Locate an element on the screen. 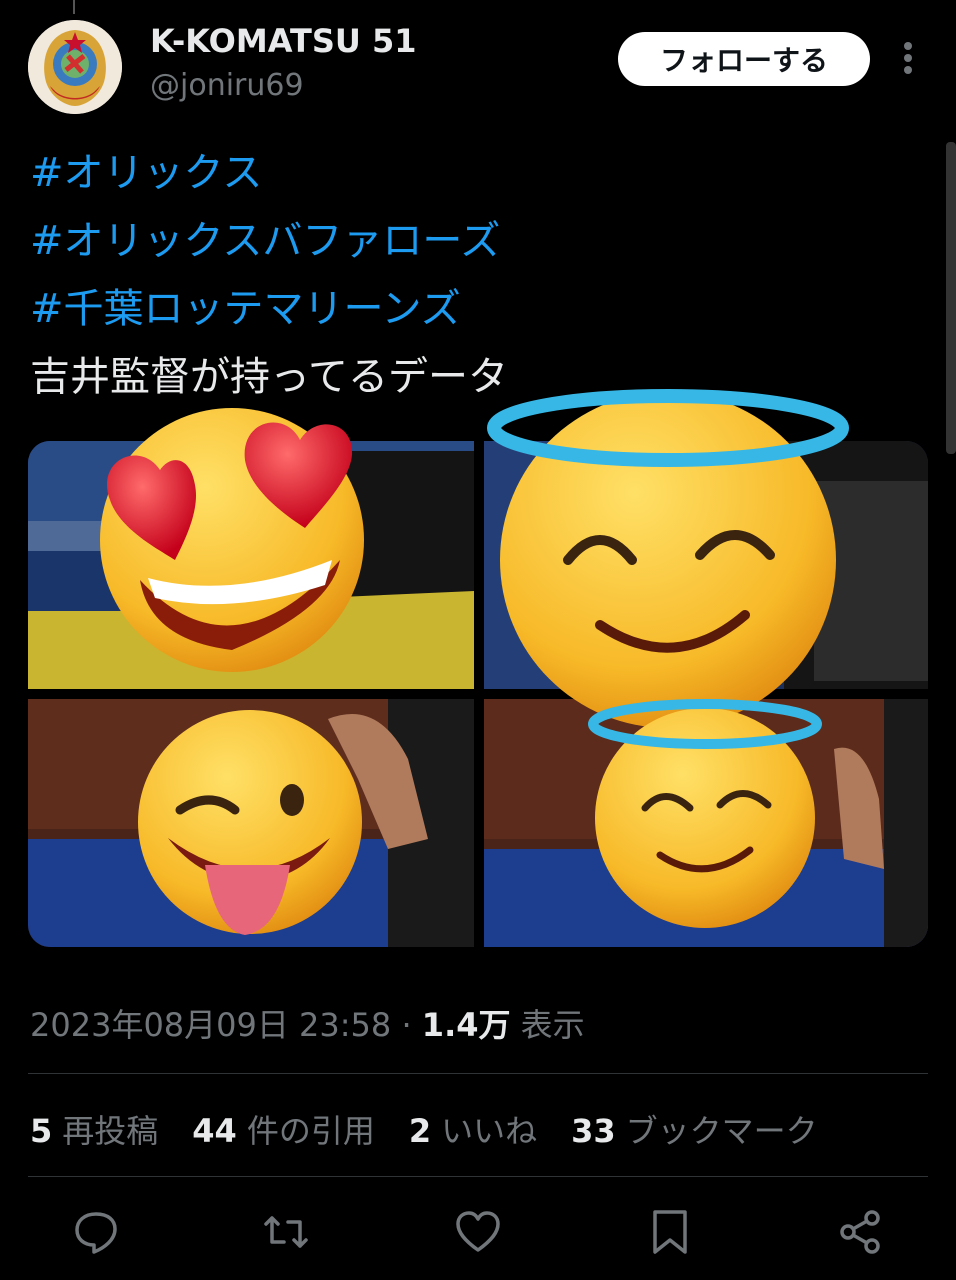  stat-label: ブックマーク is located at coordinates (721, 1131).